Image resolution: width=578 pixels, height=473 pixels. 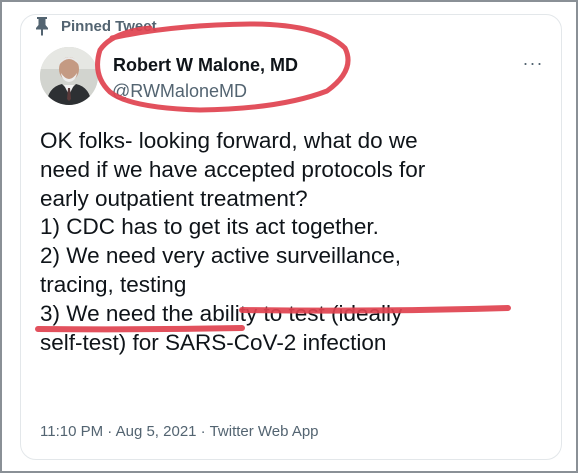 What do you see at coordinates (264, 431) in the screenshot?
I see `tweet-source: Twitter Web App` at bounding box center [264, 431].